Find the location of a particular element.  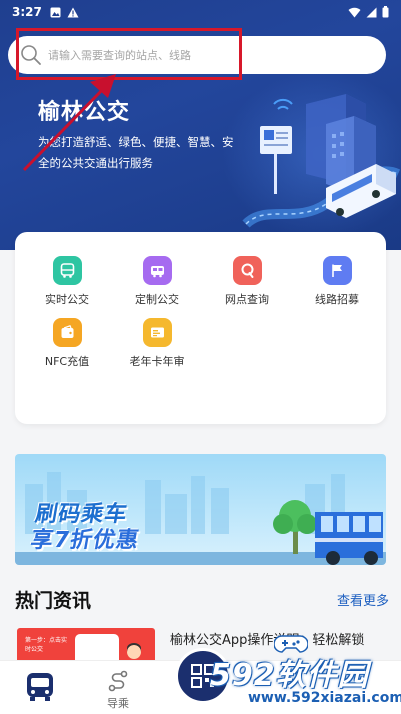

feature-route-recruit: 线路招募 is located at coordinates (337, 281).